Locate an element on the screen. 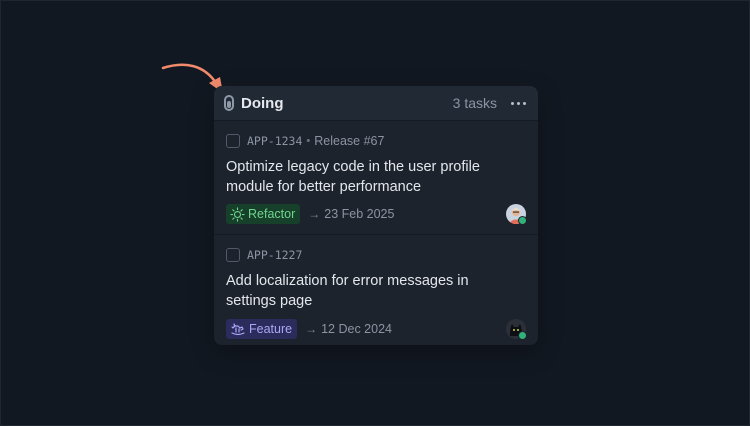 This screenshot has height=426, width=750. label-feature: Feature is located at coordinates (262, 329).